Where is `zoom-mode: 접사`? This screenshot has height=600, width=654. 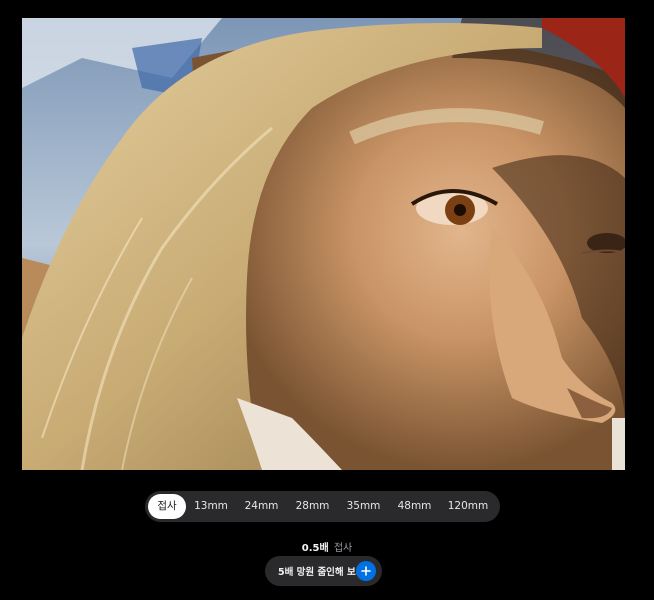 zoom-mode: 접사 is located at coordinates (343, 548).